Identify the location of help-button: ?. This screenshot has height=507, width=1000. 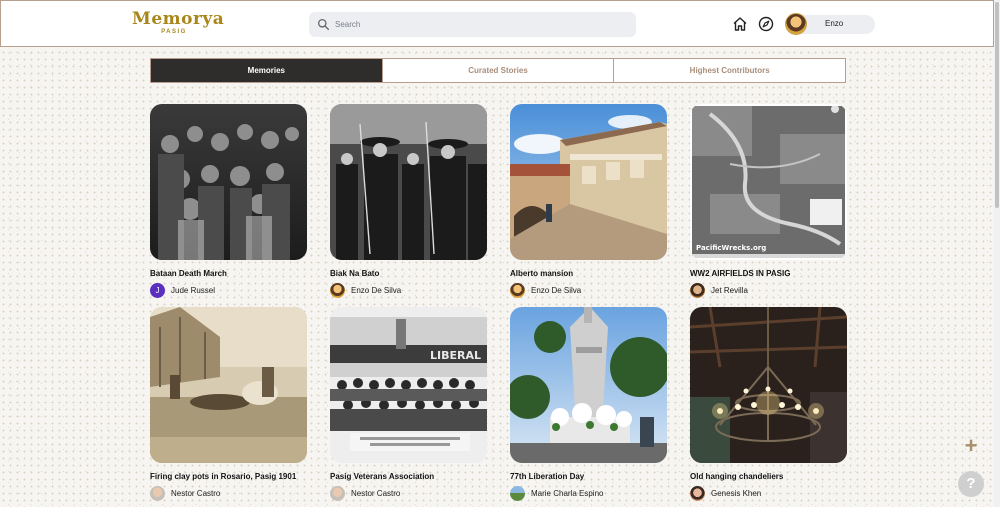
(971, 484).